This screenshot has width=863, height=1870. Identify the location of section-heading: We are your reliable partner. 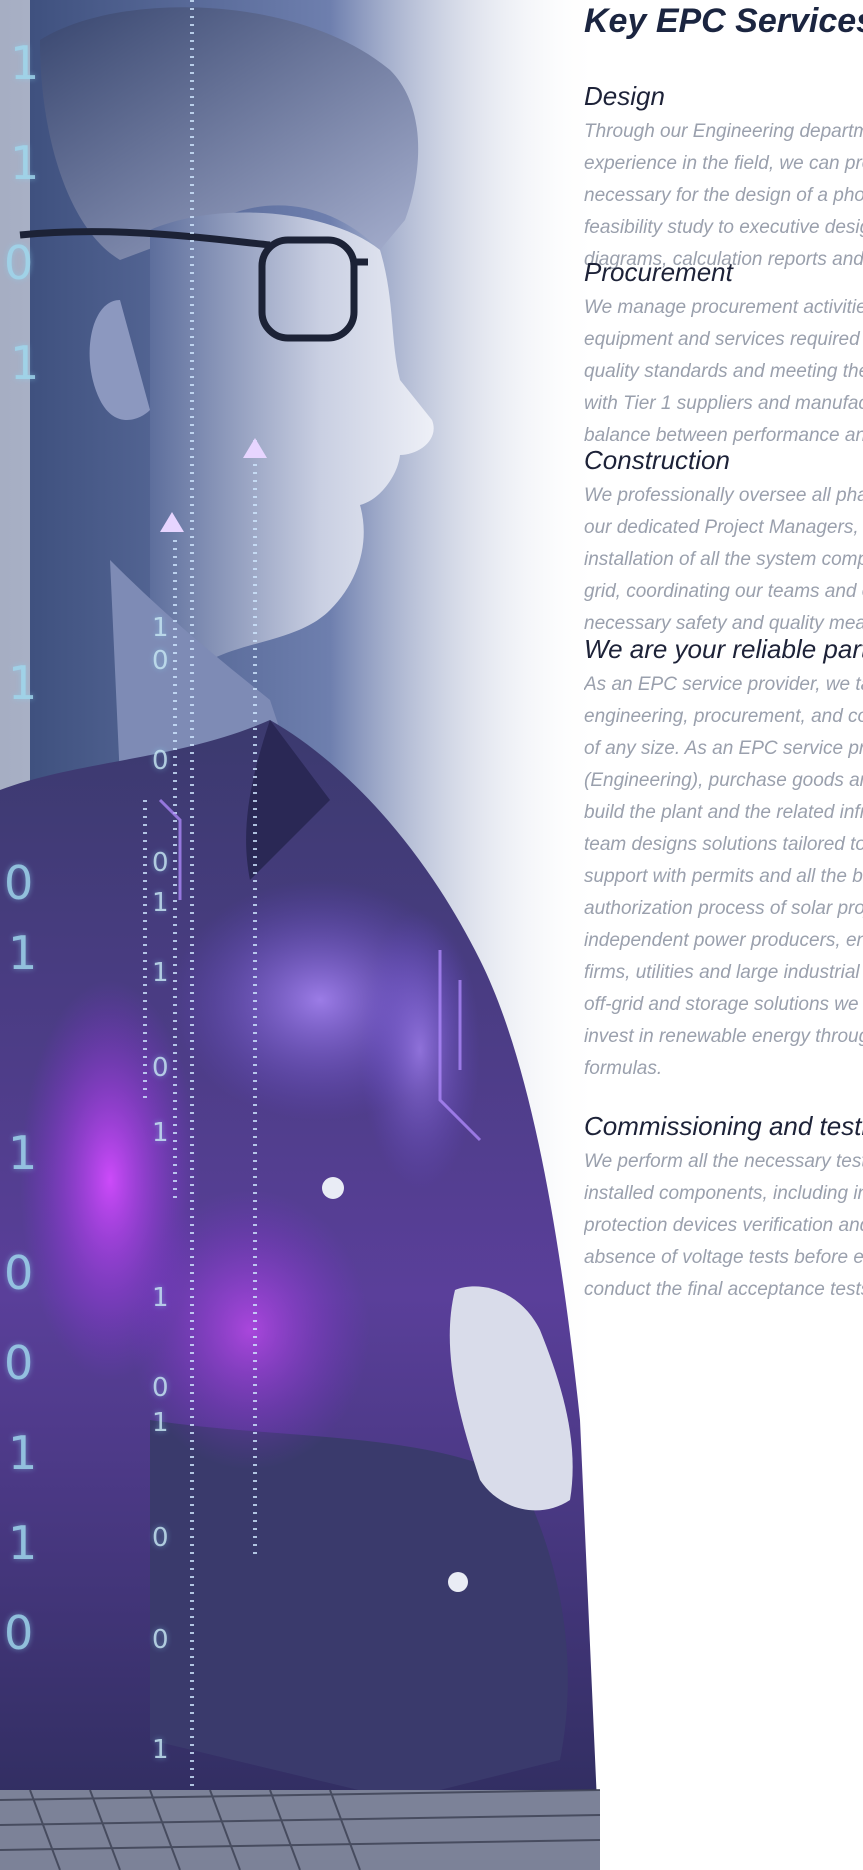
(723, 649).